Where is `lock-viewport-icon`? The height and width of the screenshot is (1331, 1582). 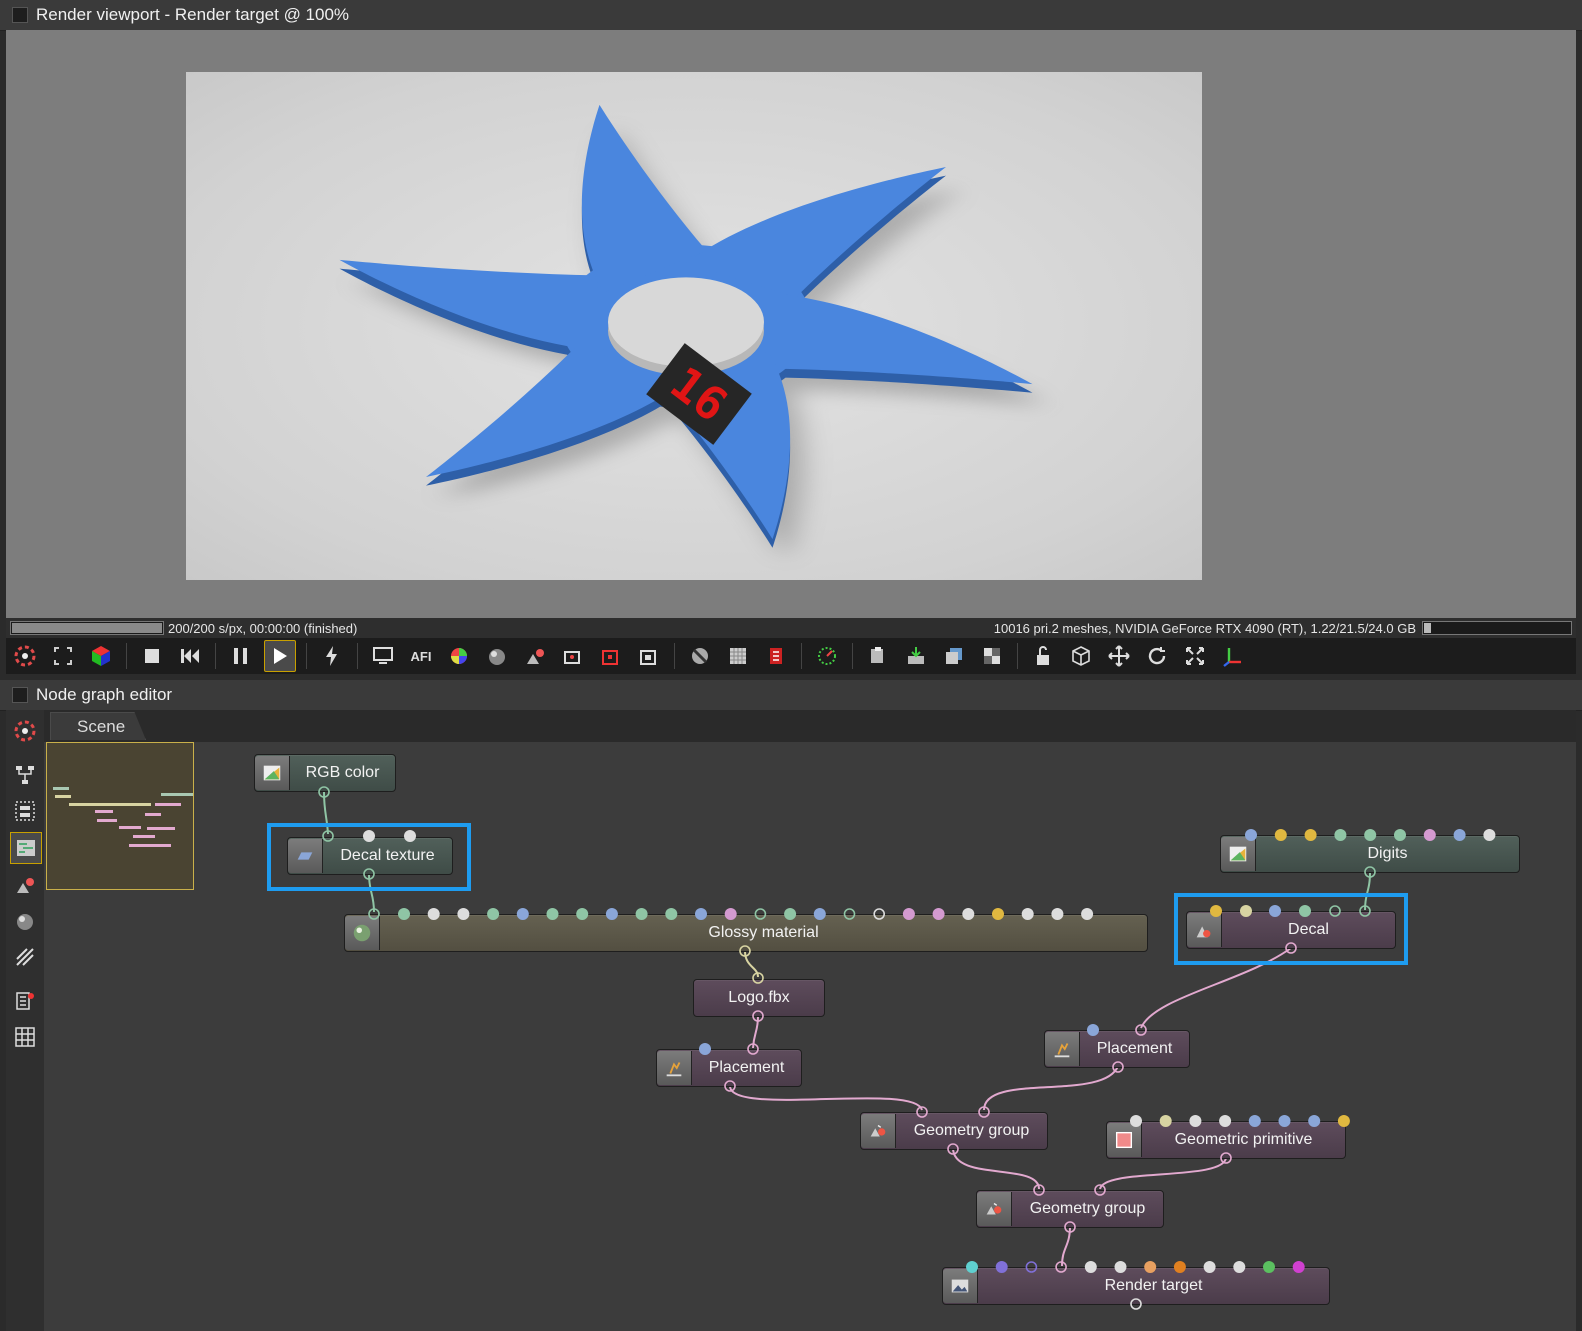
lock-viewport-icon is located at coordinates (1043, 656).